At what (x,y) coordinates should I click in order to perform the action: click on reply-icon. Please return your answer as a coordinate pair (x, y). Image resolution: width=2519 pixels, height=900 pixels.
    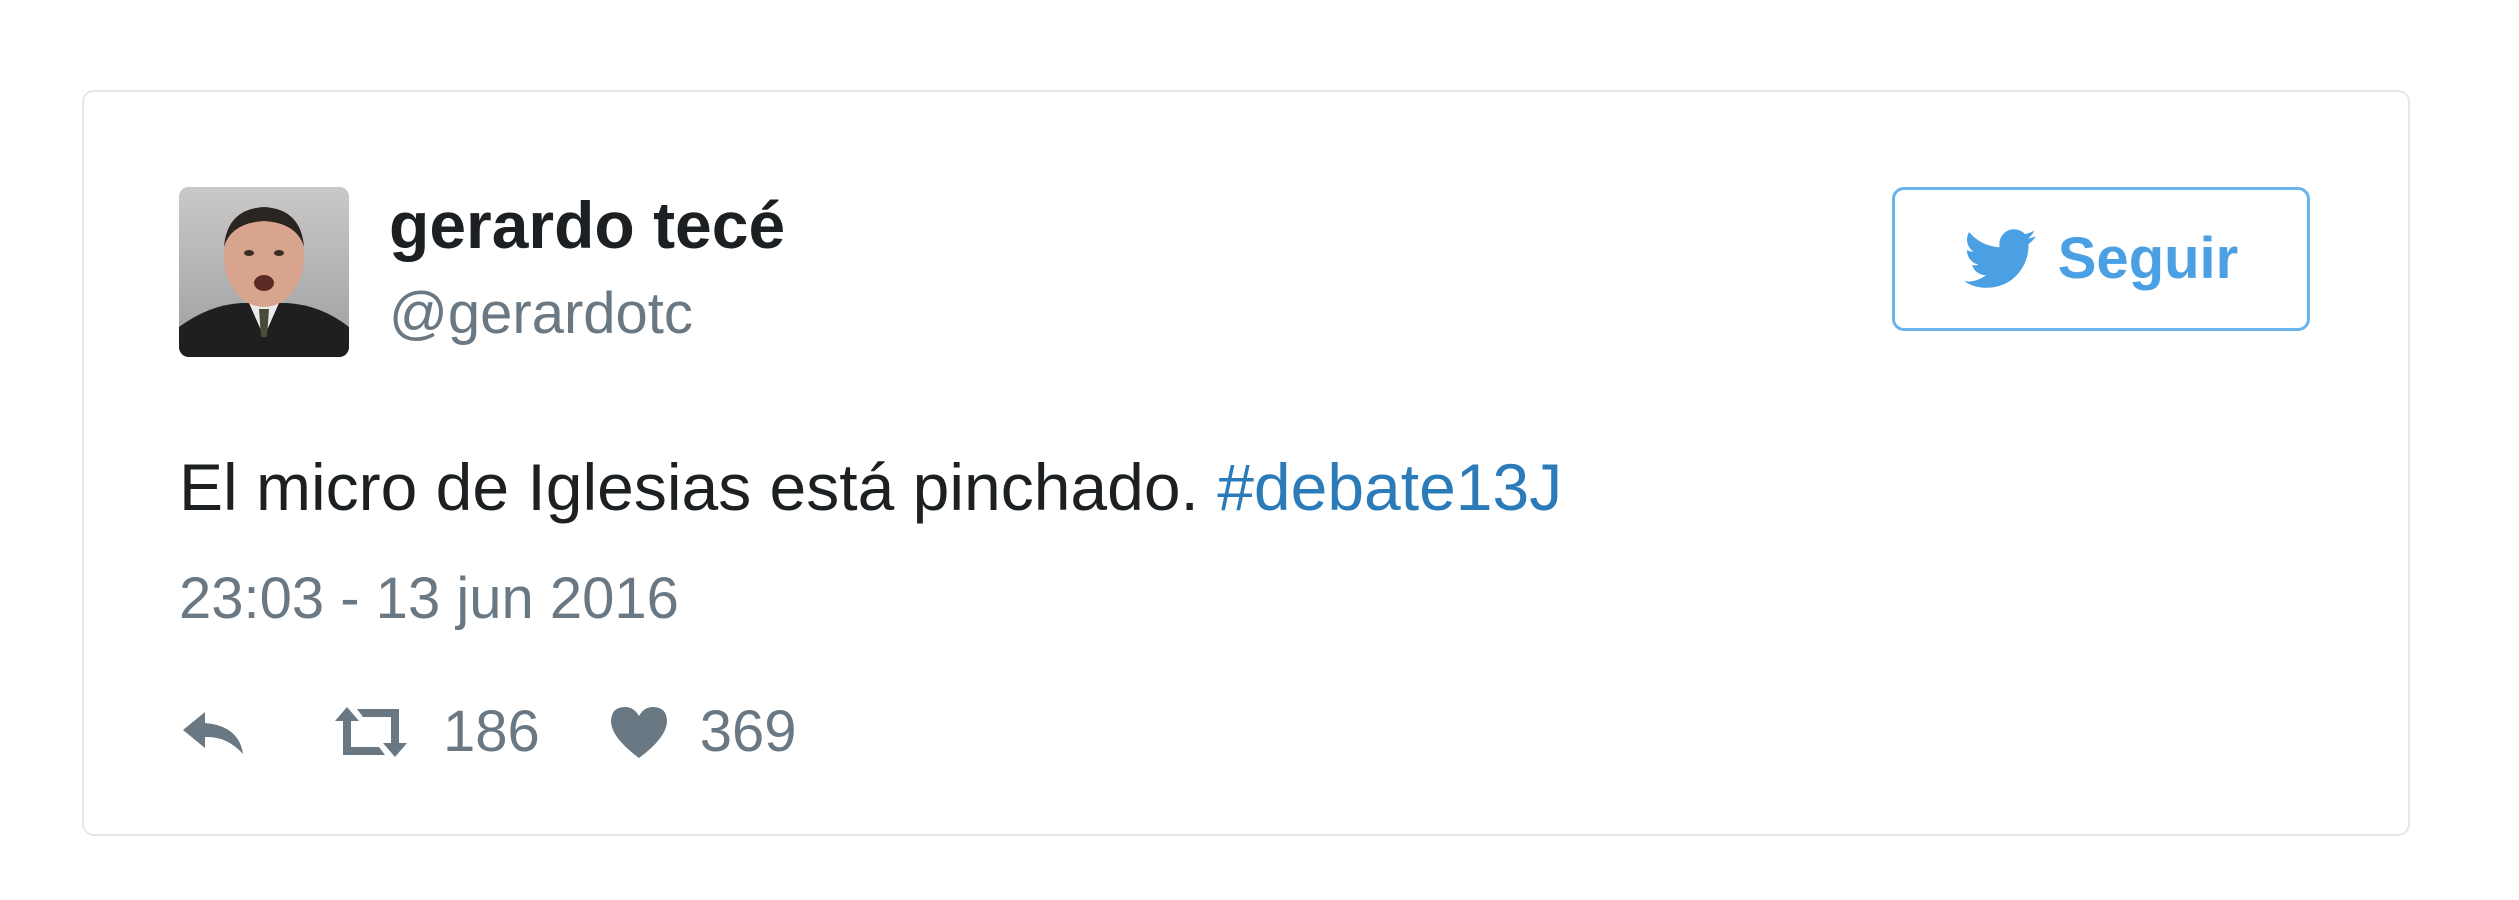
    Looking at the image, I should click on (213, 733).